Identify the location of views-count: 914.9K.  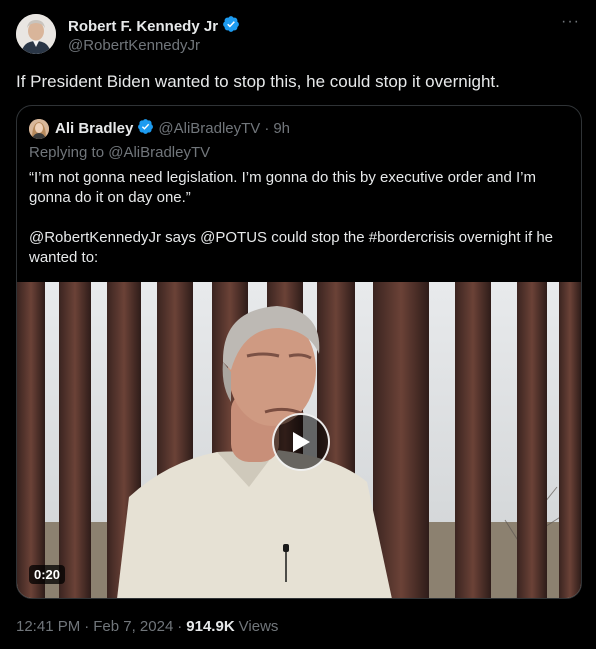
(210, 626).